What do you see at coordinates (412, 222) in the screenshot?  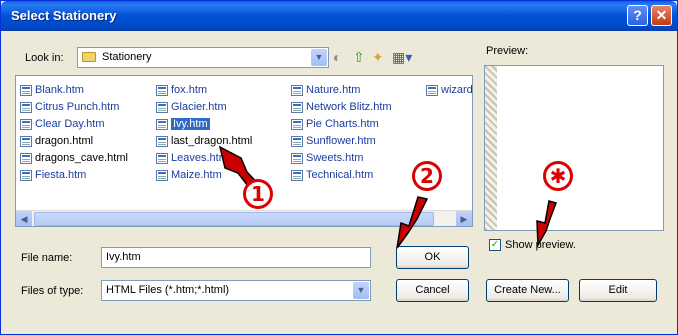 I see `arrow-to-ok` at bounding box center [412, 222].